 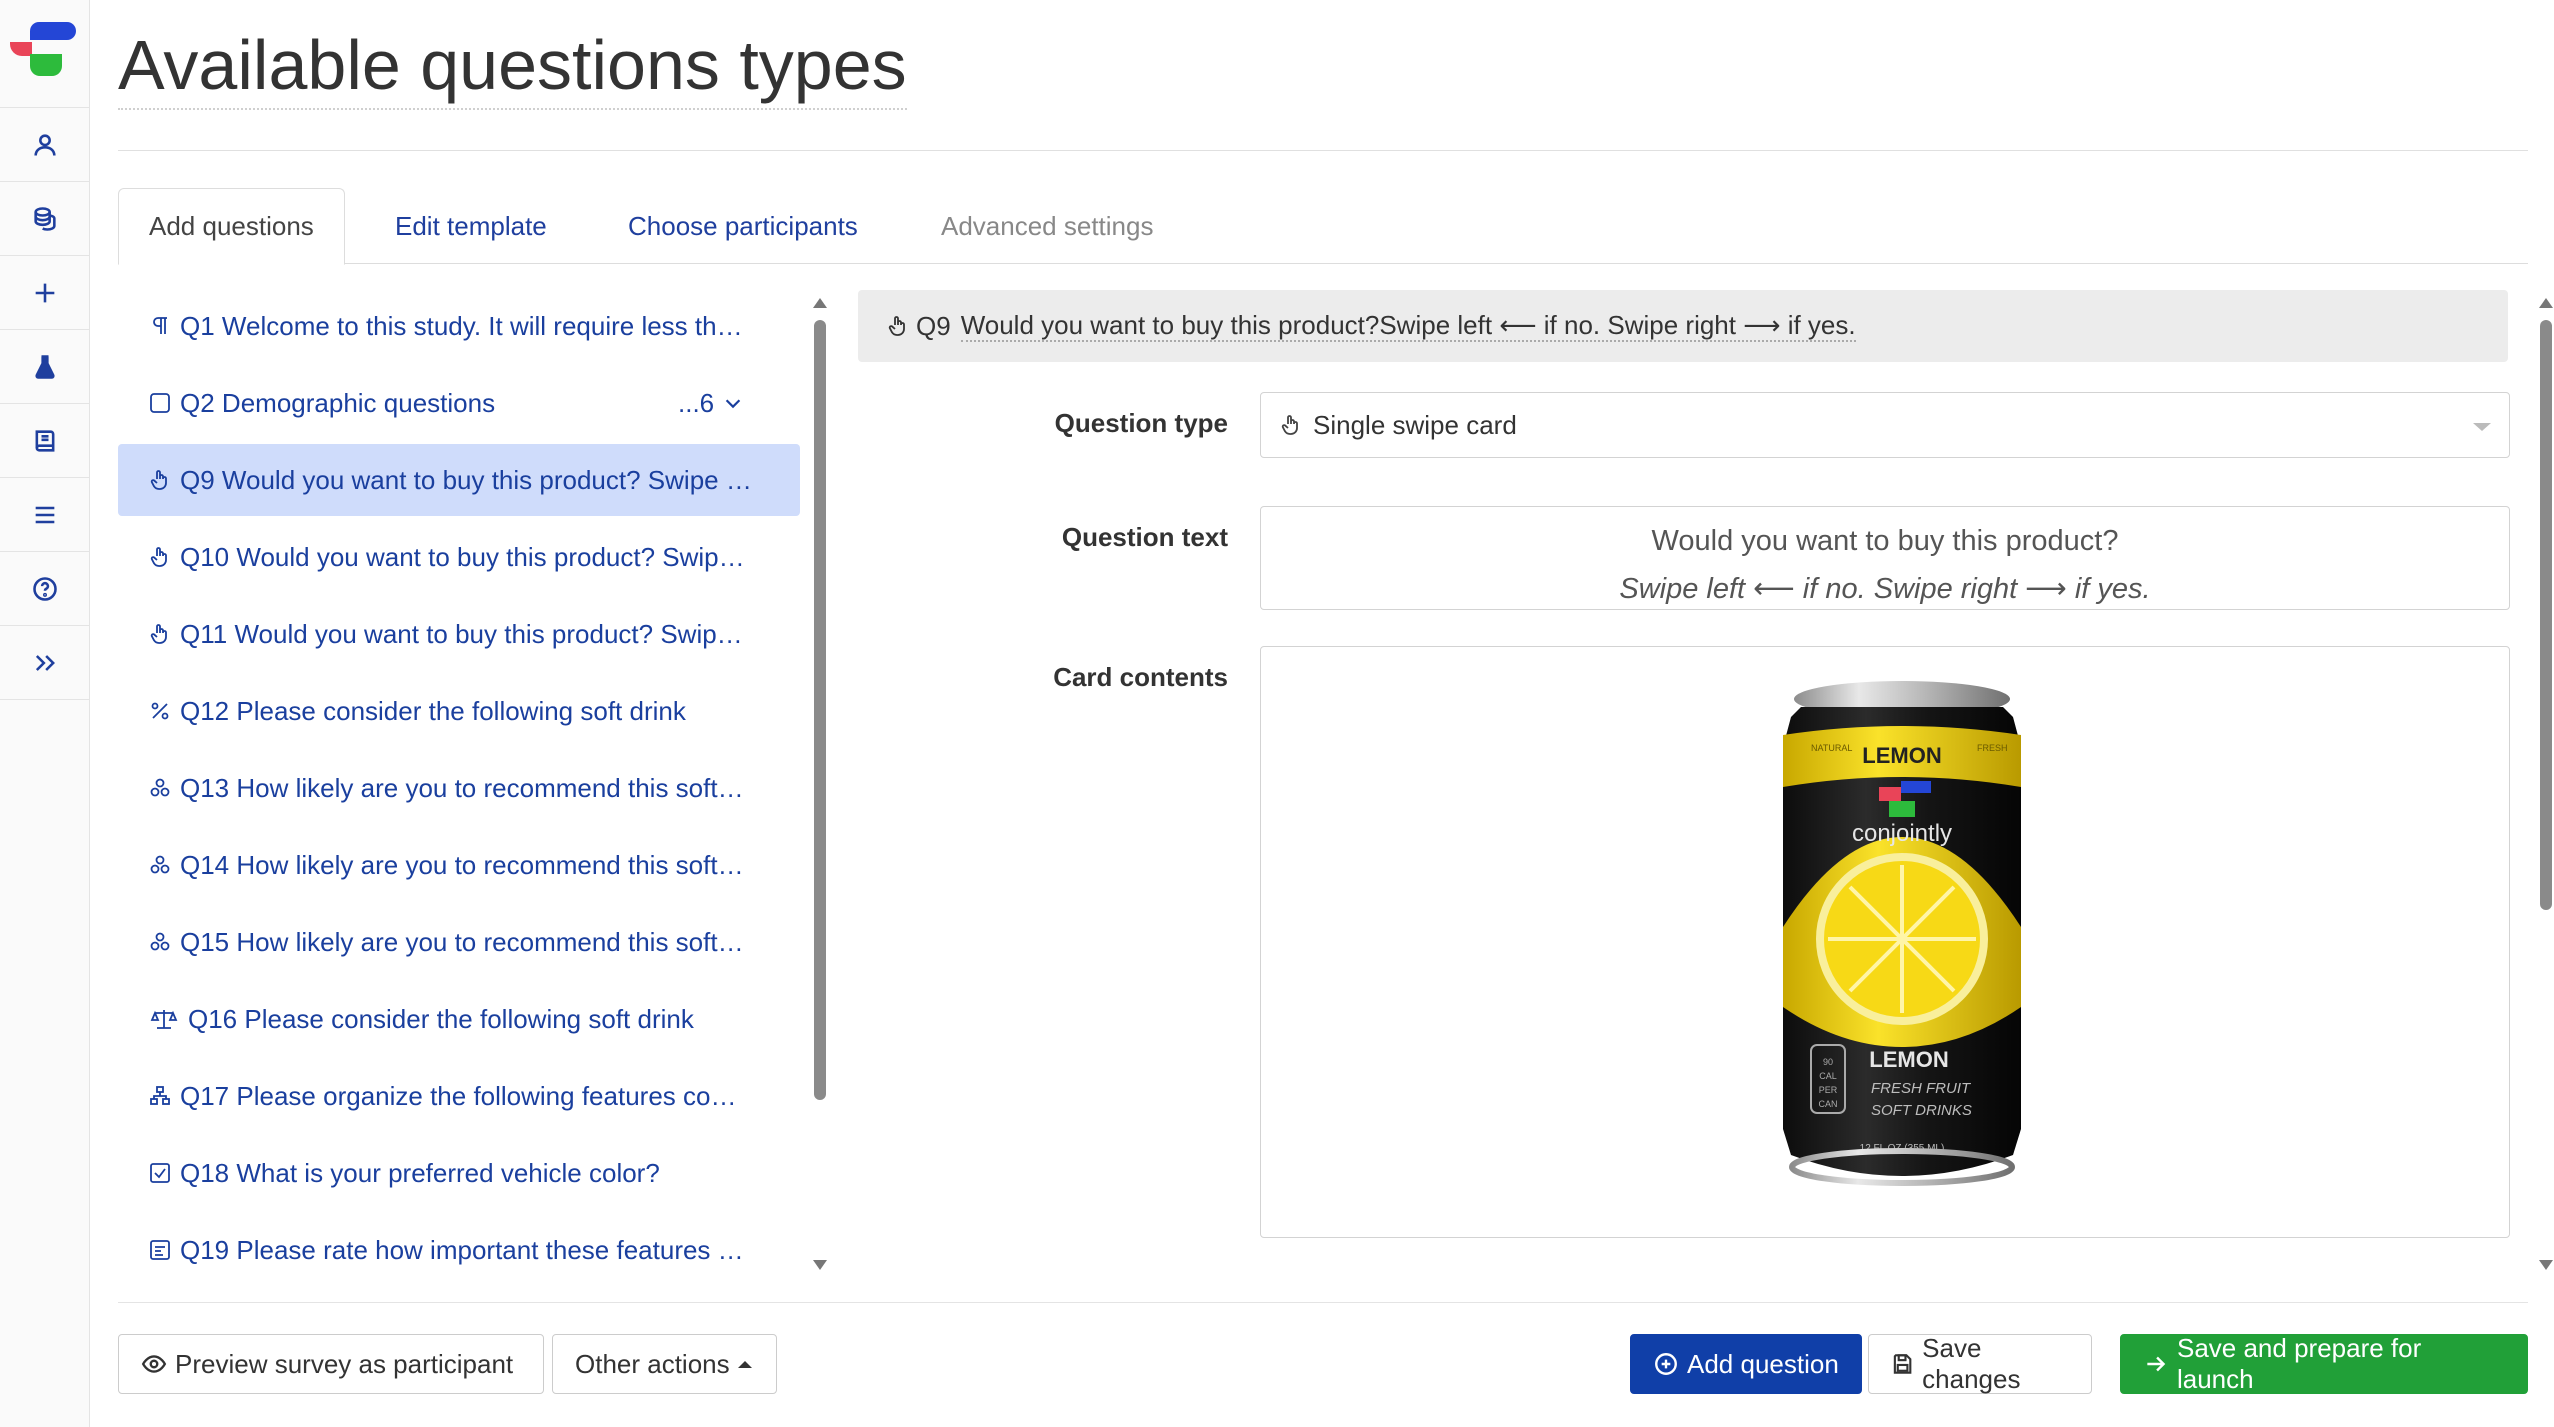 What do you see at coordinates (1828, 1076) in the screenshot?
I see `can-cal-2: CAL` at bounding box center [1828, 1076].